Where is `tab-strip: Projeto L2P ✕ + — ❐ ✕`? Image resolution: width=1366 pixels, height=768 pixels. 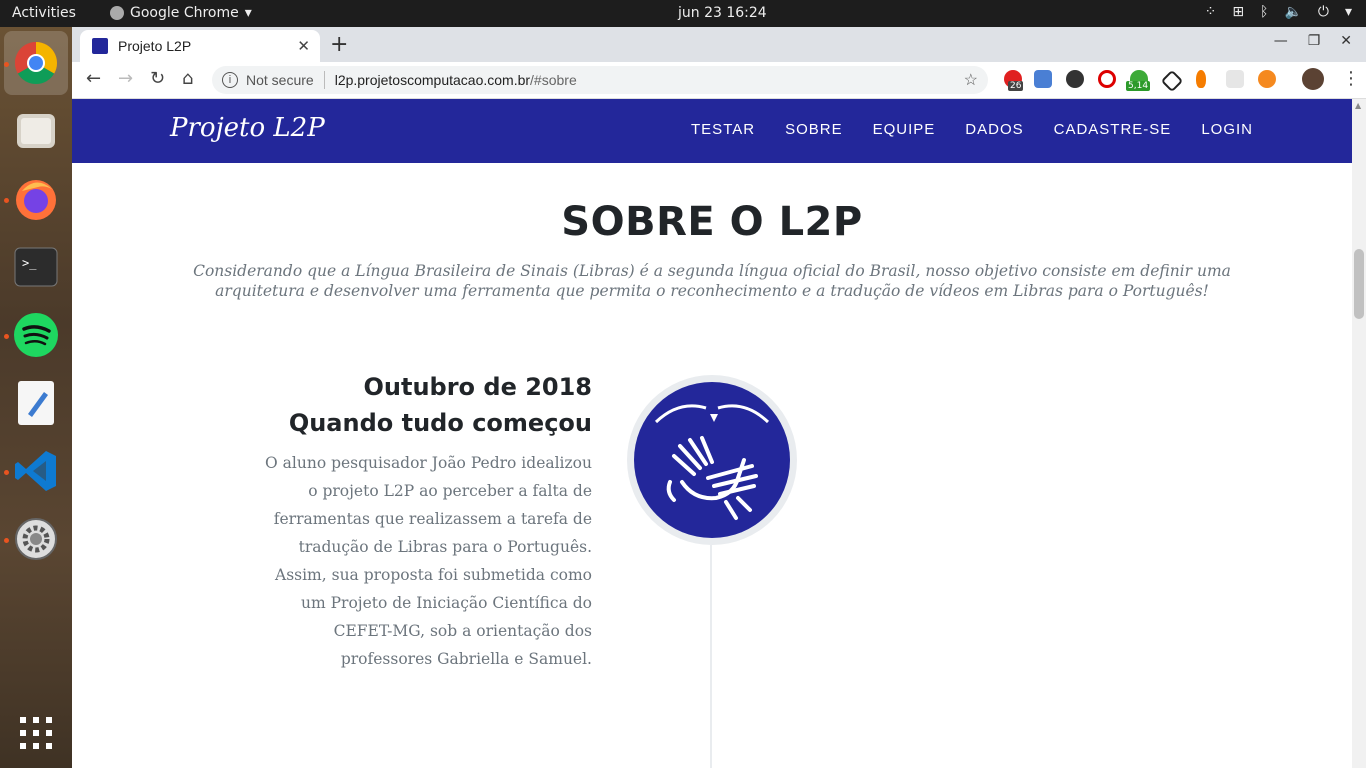
tab-strip: Projeto L2P ✕ + — ❐ ✕ is located at coordinates (719, 44).